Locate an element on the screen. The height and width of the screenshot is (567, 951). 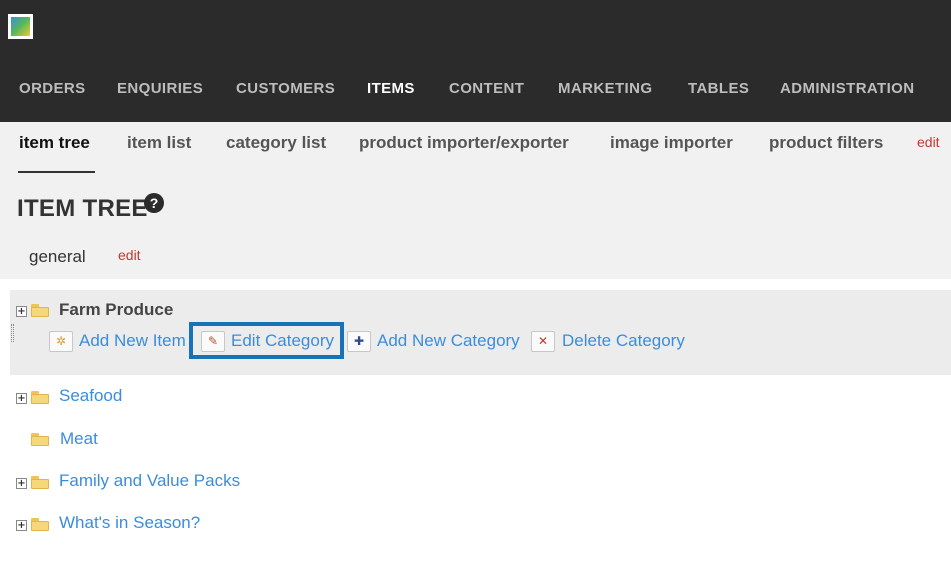
subnav-edit-link: edit is located at coordinates (928, 142).